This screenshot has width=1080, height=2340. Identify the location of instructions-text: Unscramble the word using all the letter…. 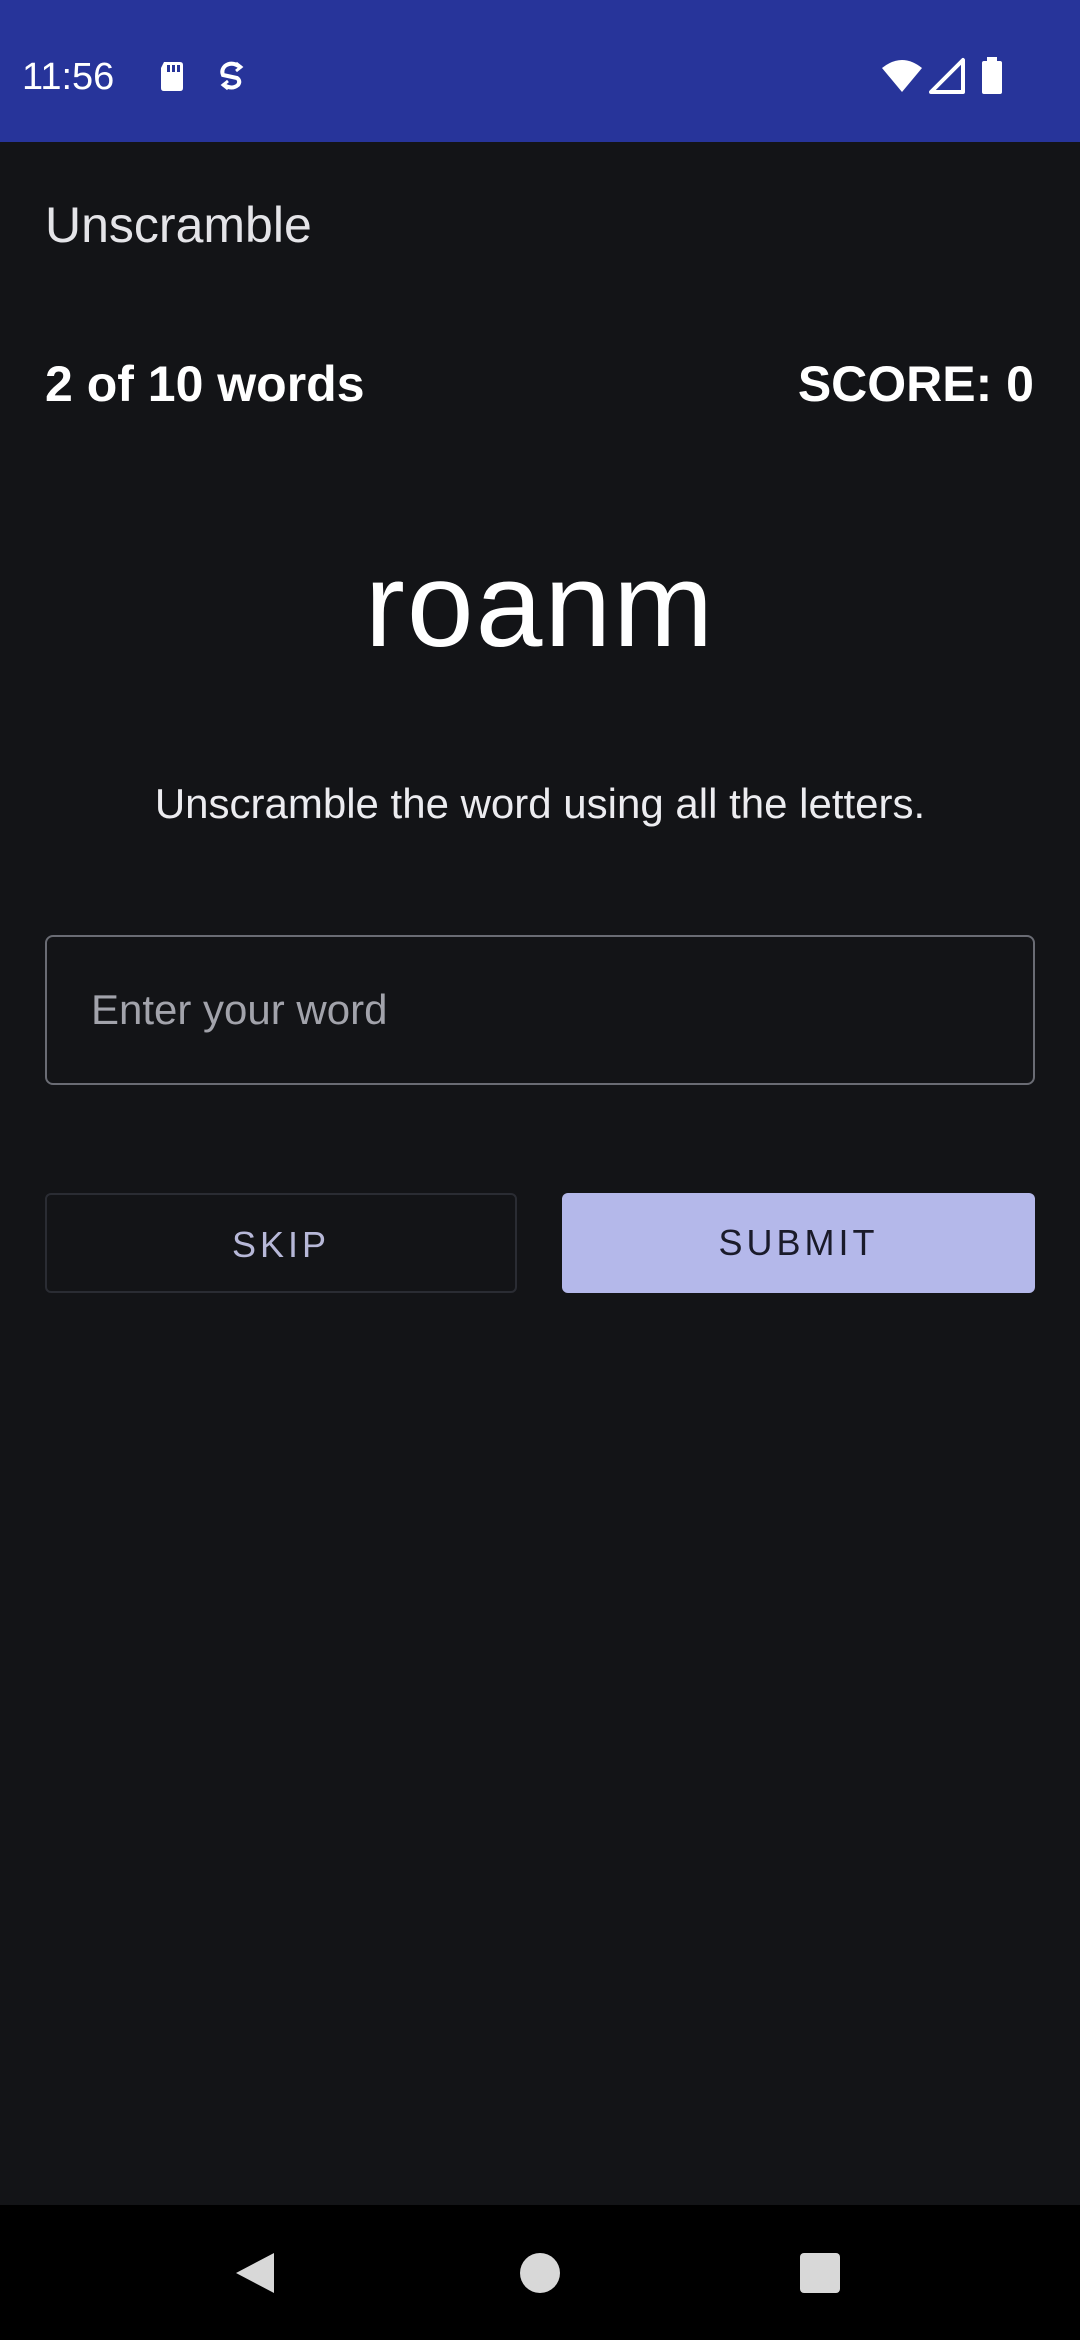
(540, 803).